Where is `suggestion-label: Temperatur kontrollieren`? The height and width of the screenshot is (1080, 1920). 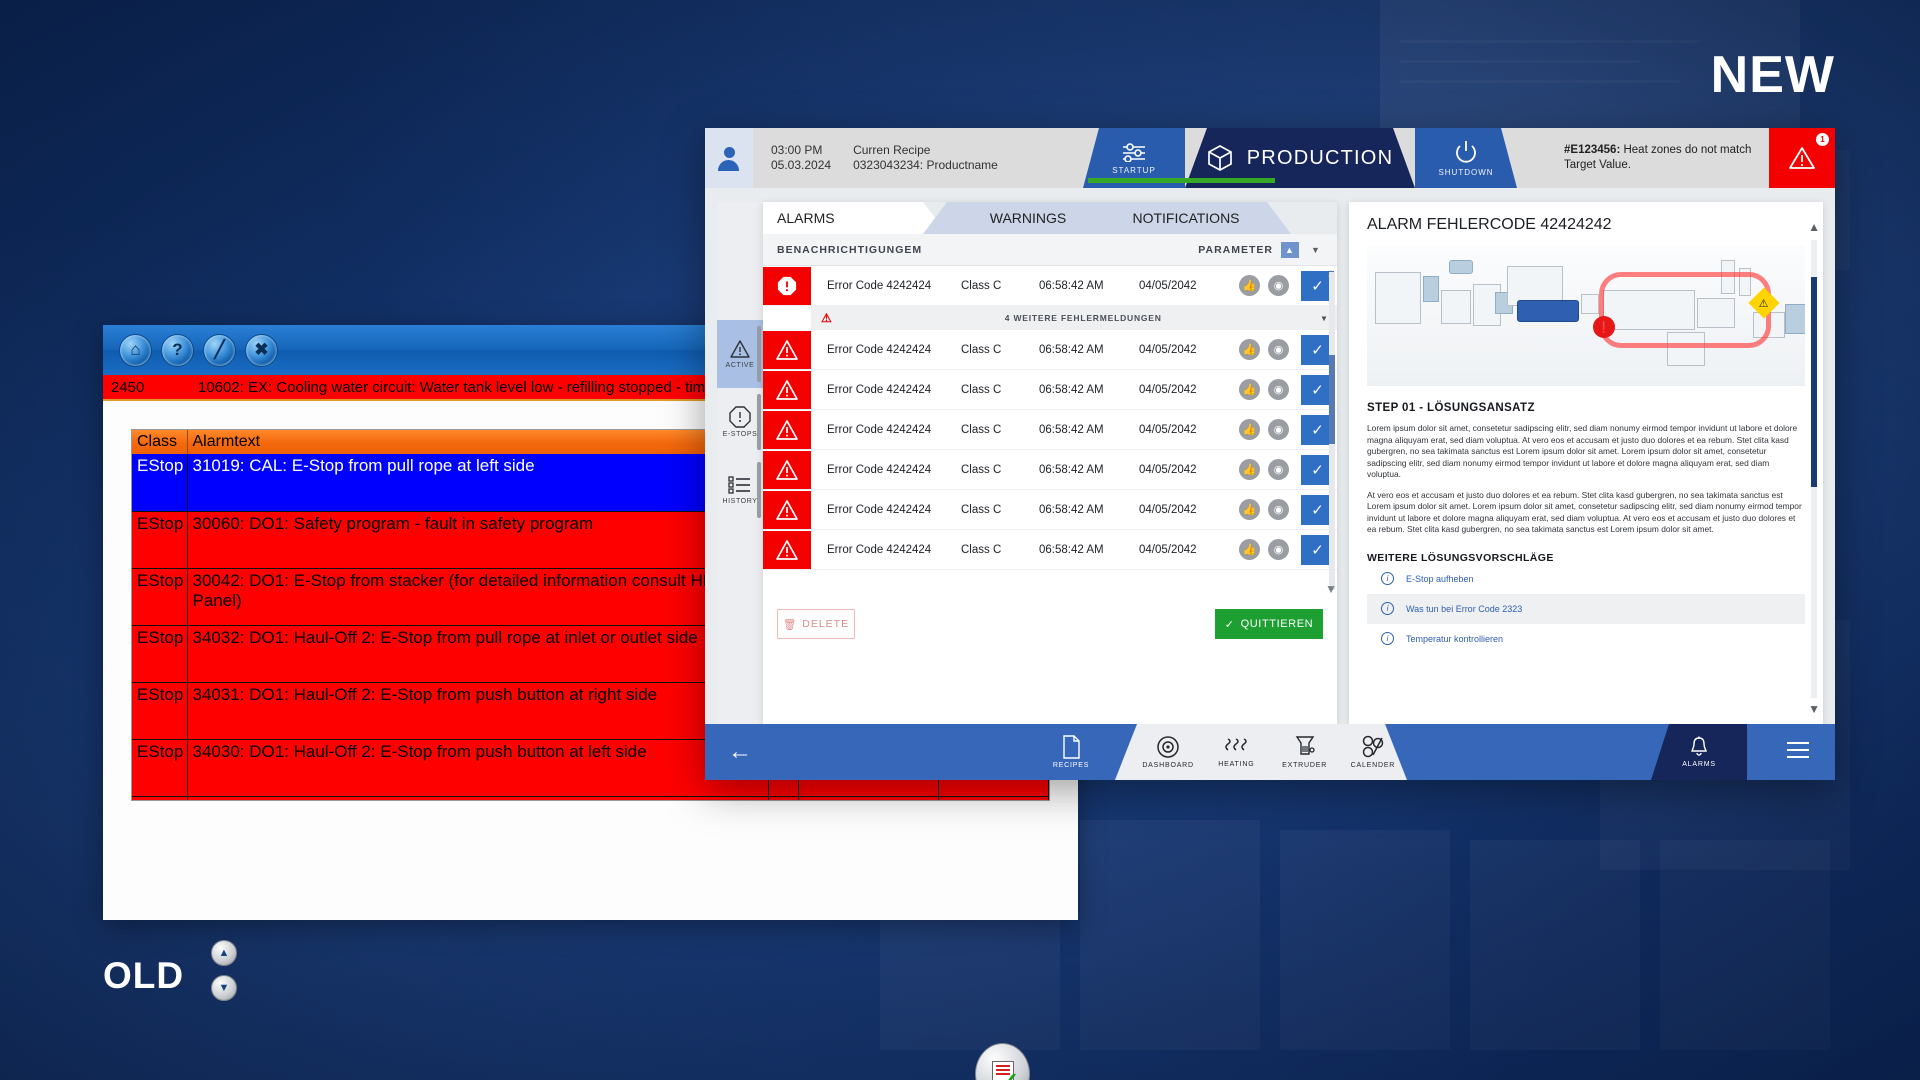 suggestion-label: Temperatur kontrollieren is located at coordinates (1455, 638).